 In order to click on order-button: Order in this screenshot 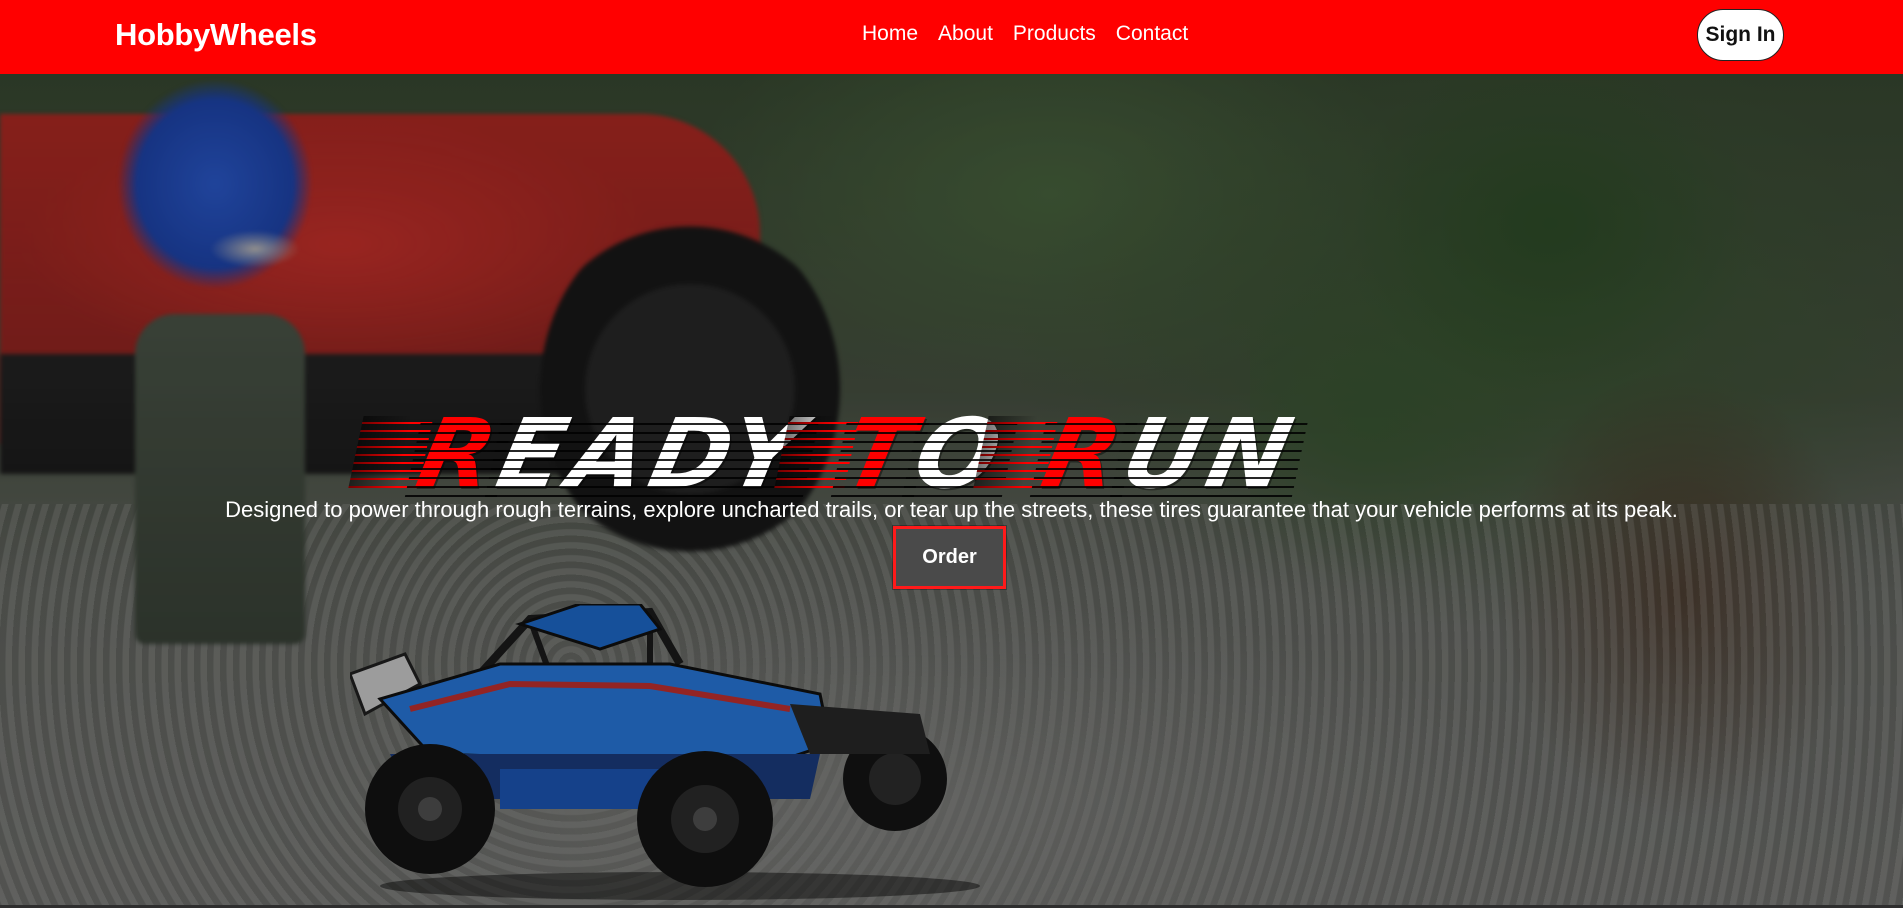, I will do `click(949, 557)`.